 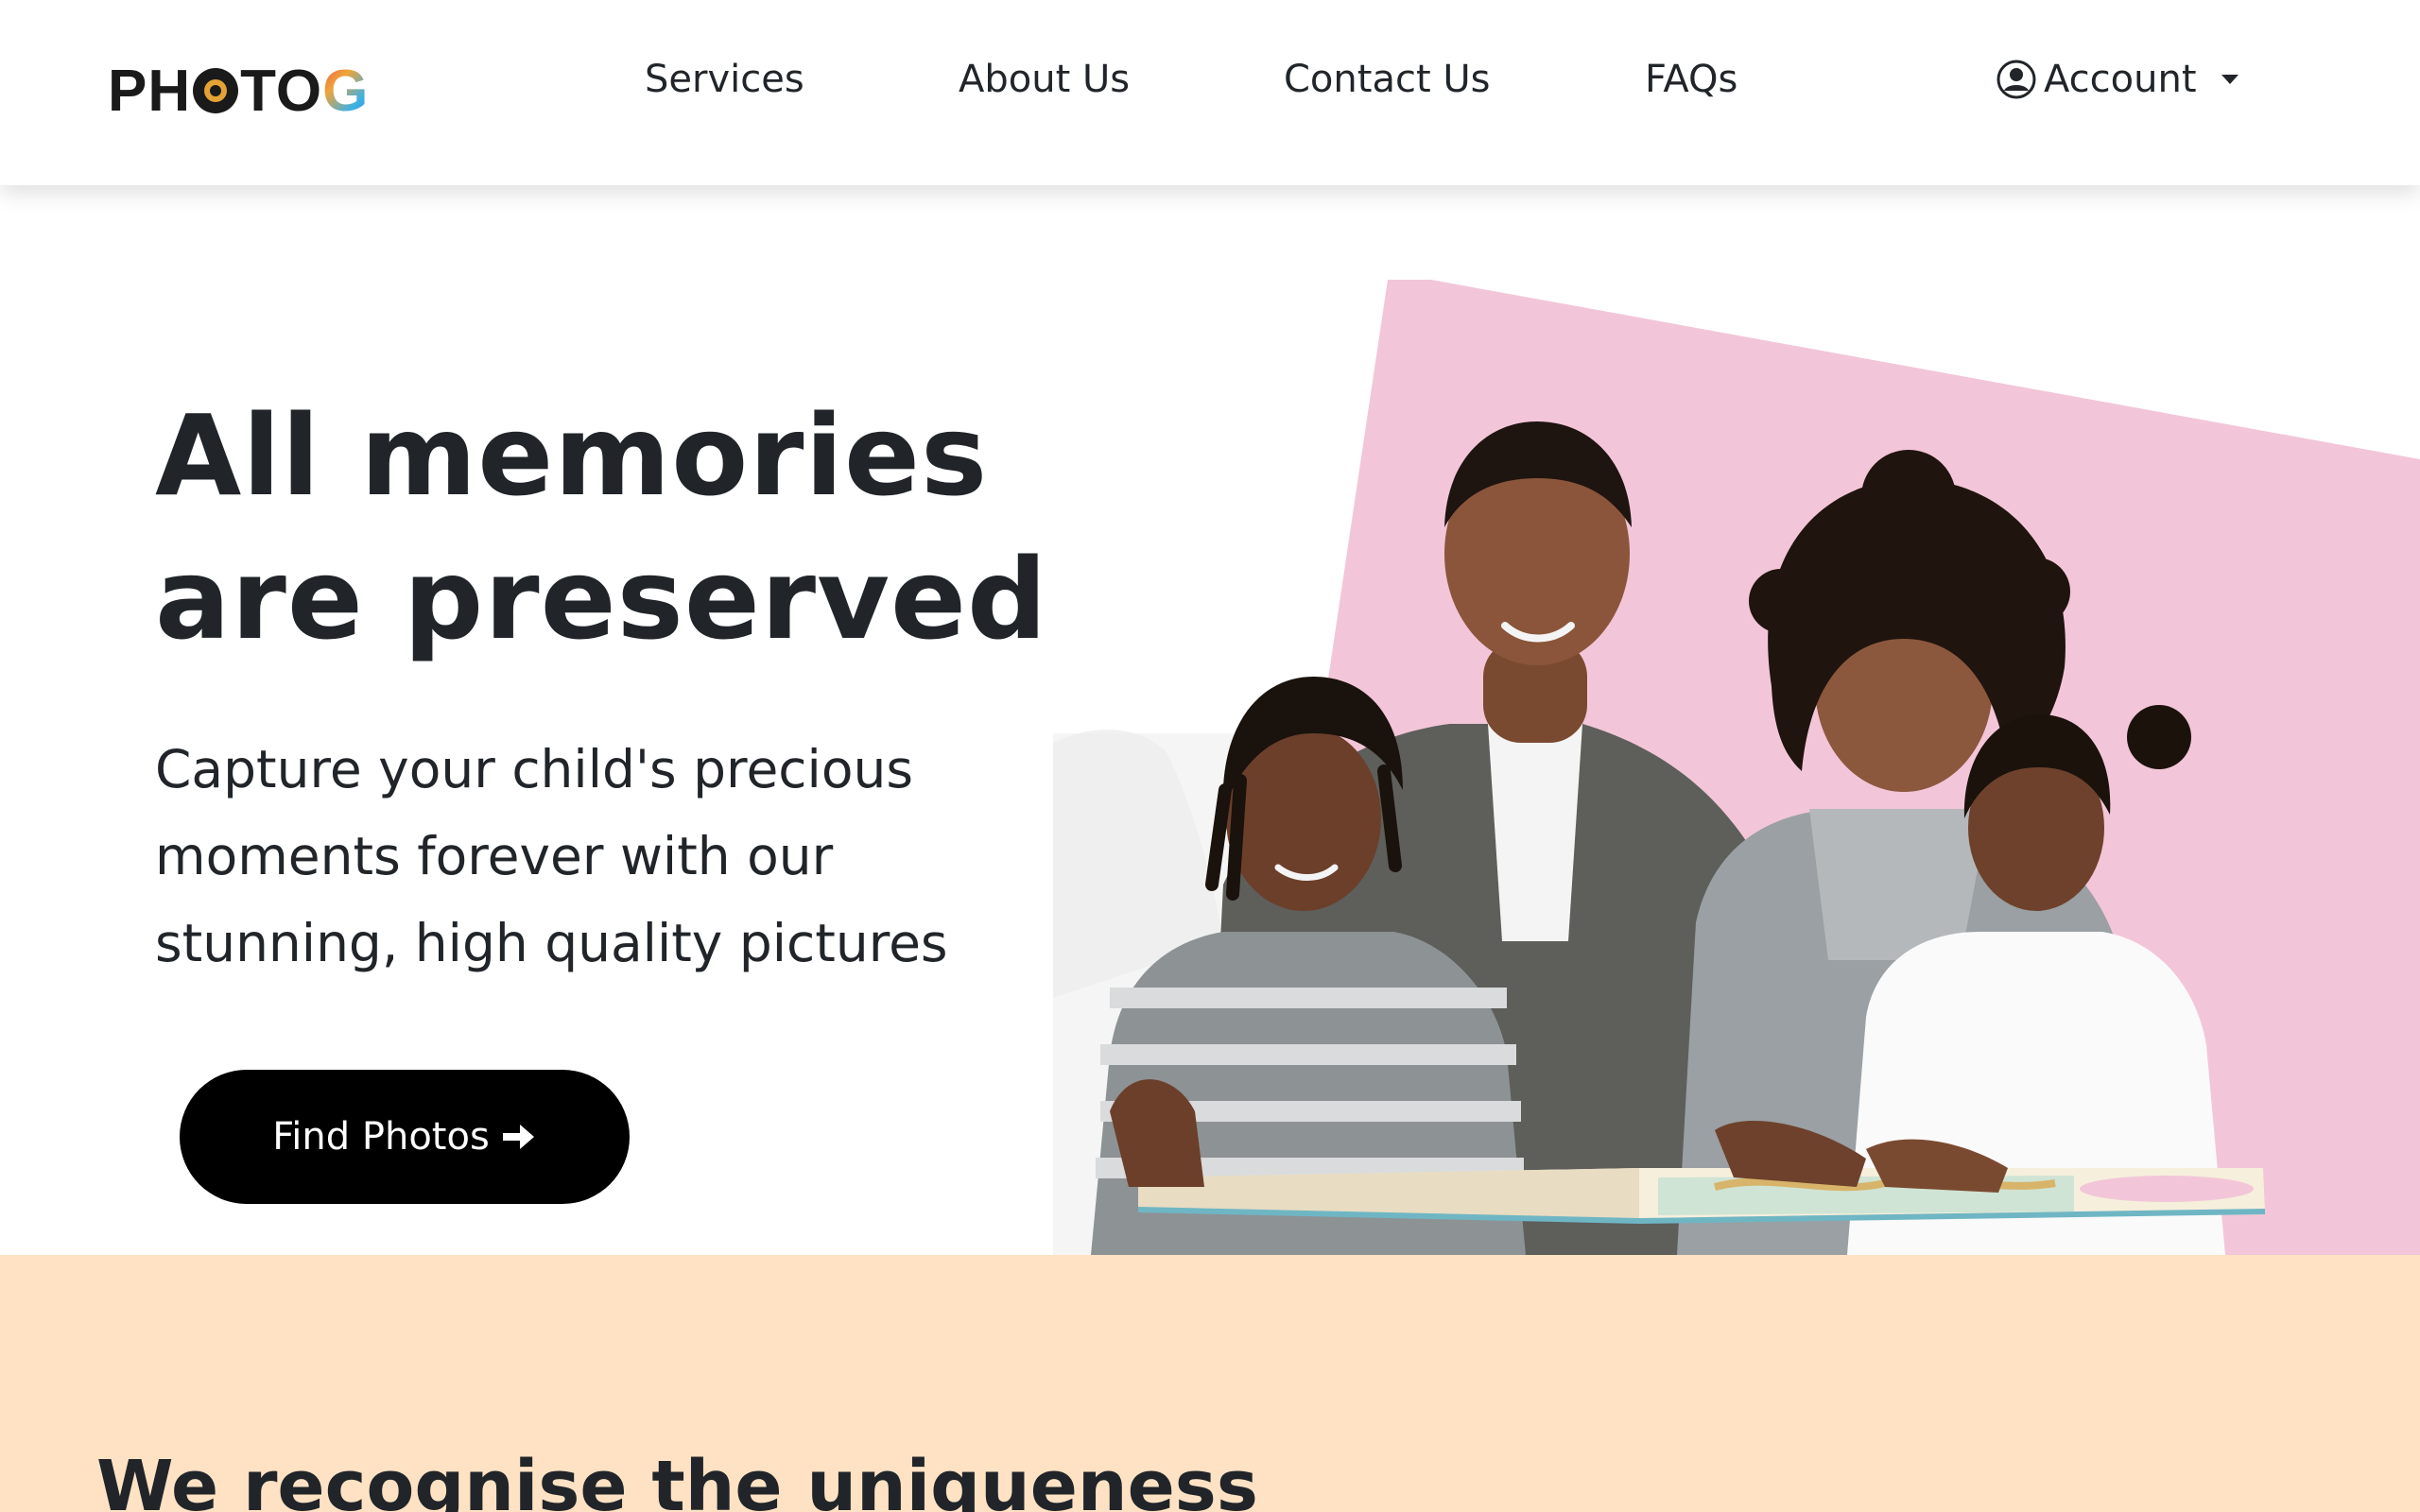 I want to click on hero-subtitle-line: moments forever with our, so click(x=494, y=856).